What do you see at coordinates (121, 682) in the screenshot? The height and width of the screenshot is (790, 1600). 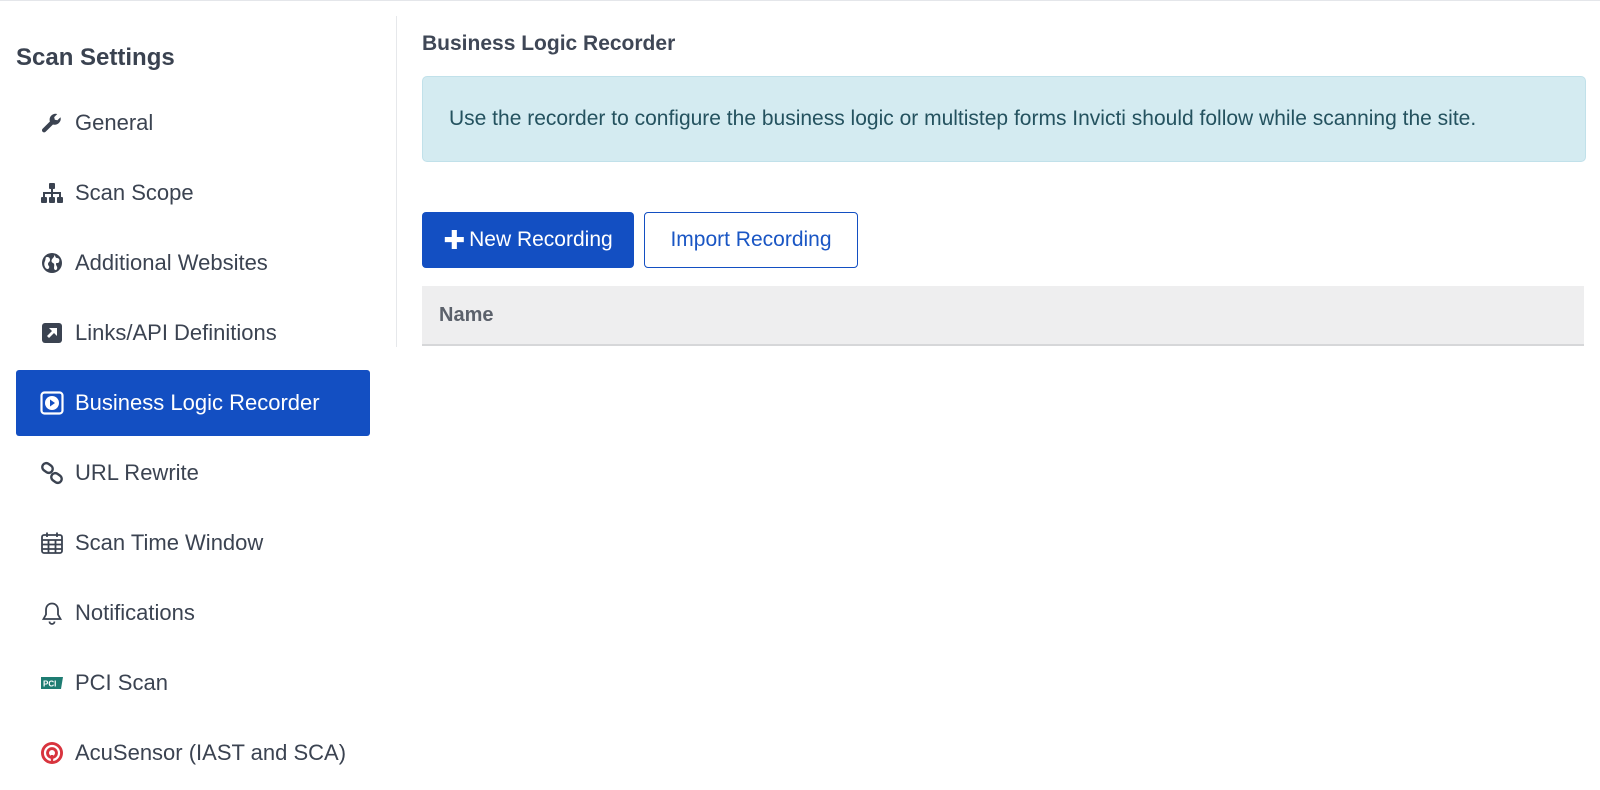 I see `sidebar-item-label: PCI Scan` at bounding box center [121, 682].